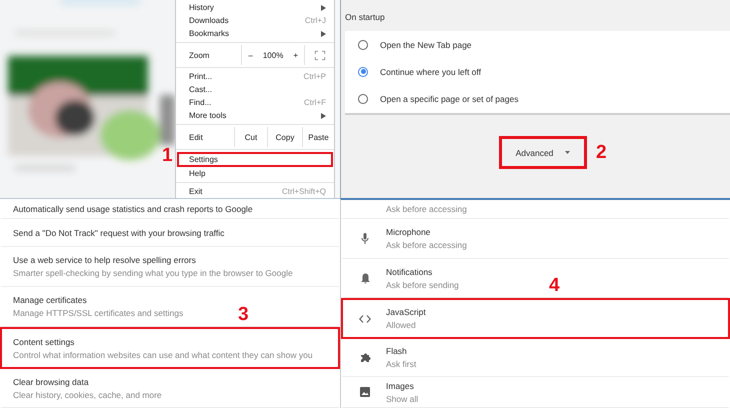 Image resolution: width=730 pixels, height=408 pixels. What do you see at coordinates (400, 385) in the screenshot?
I see `row-title: Images` at bounding box center [400, 385].